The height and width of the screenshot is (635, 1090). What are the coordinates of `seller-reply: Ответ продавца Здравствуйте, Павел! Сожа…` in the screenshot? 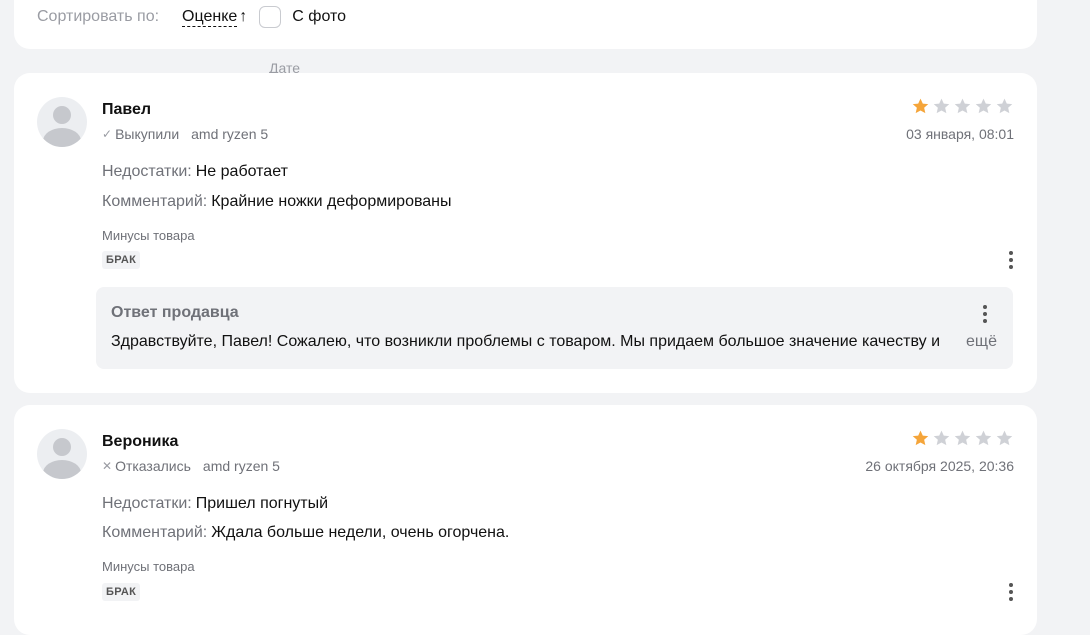 It's located at (554, 328).